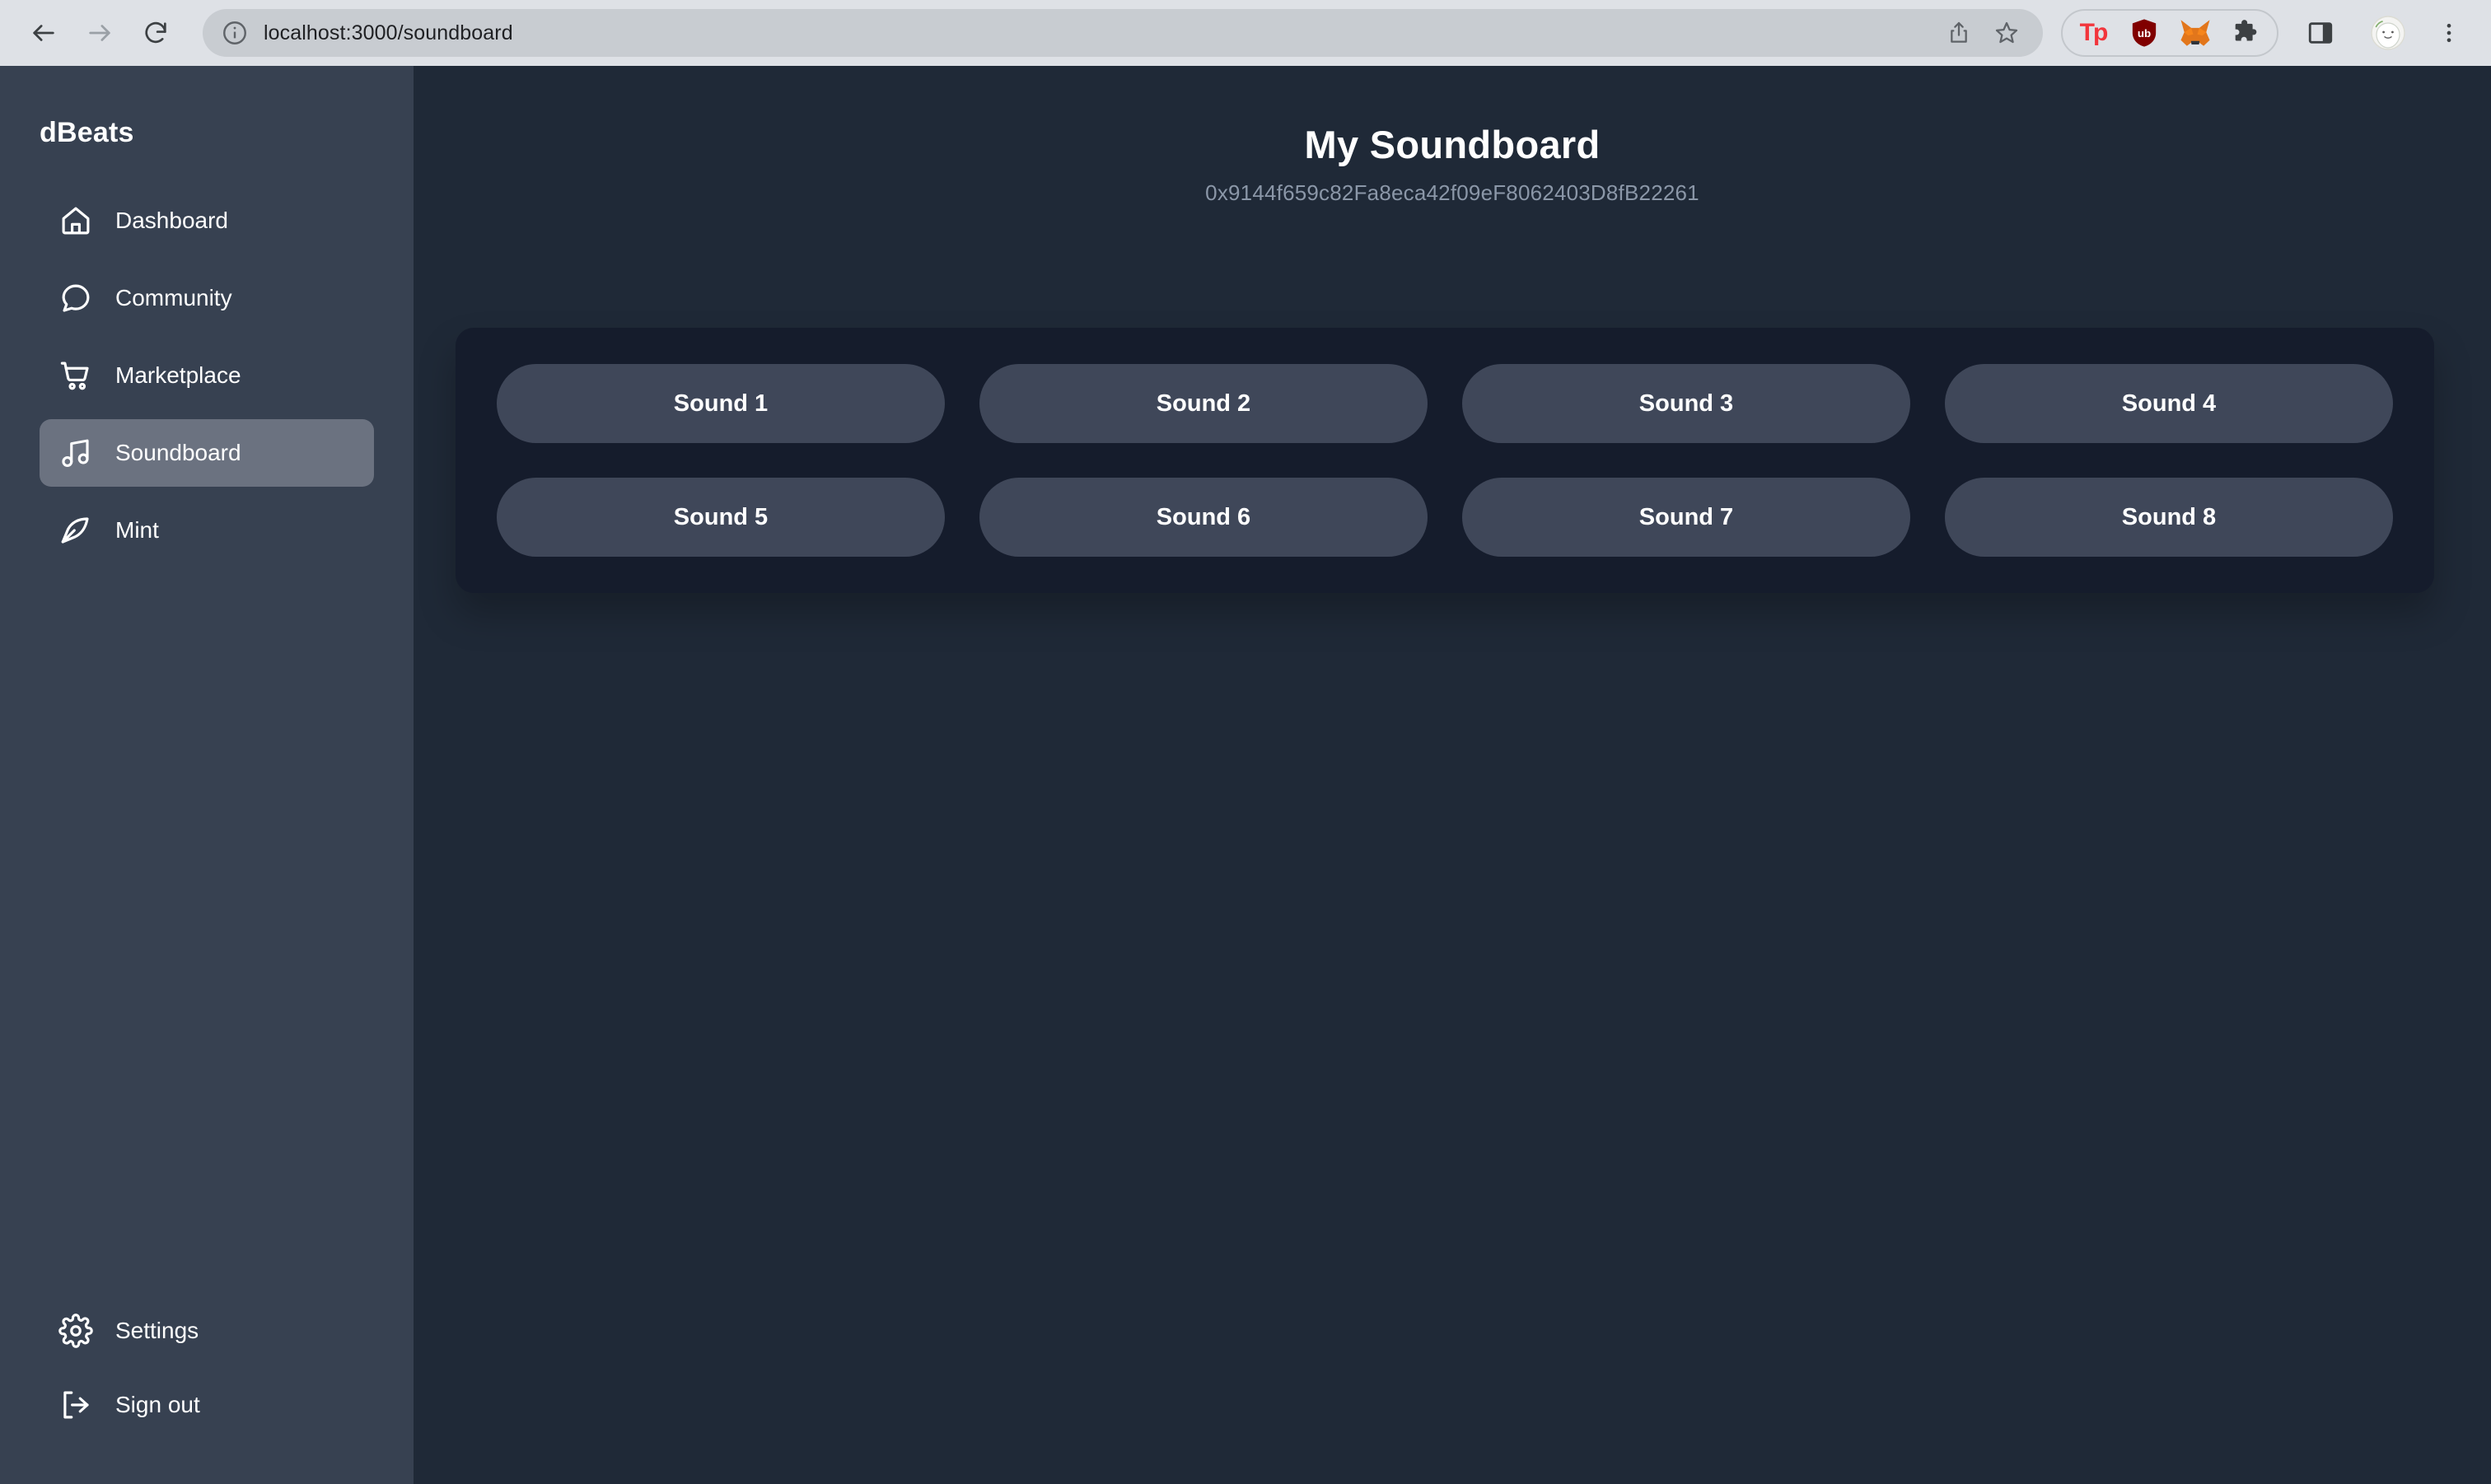  I want to click on three-dot-menu-icon, so click(2449, 33).